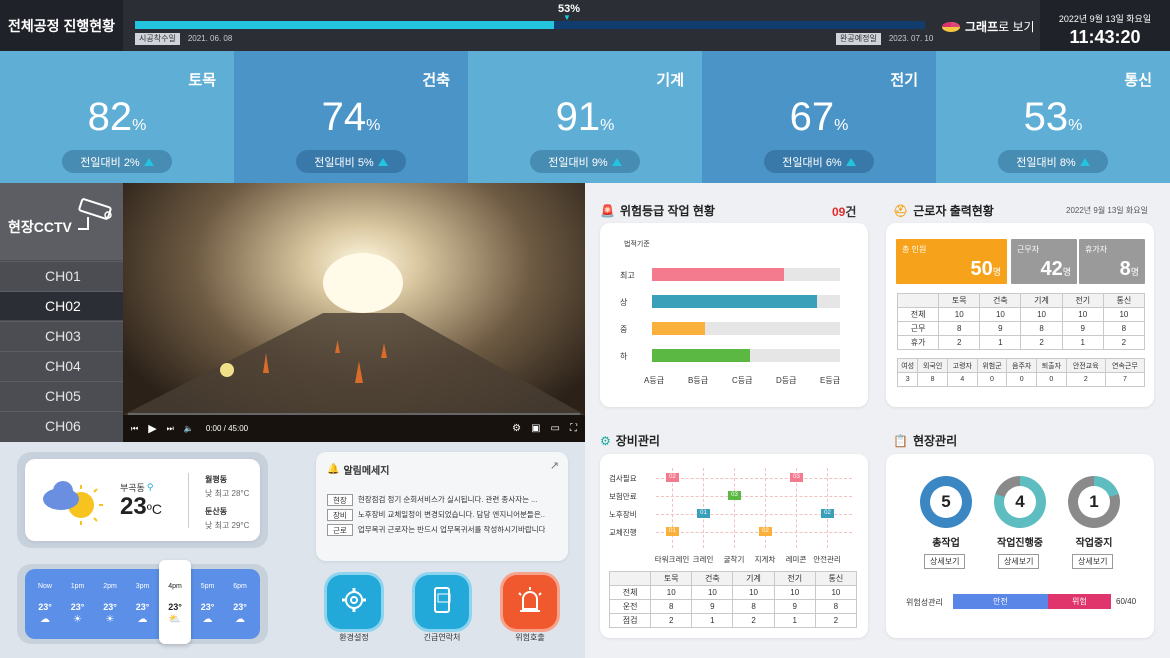 The image size is (1170, 658). I want to click on table-header-cell: 토목, so click(959, 300).